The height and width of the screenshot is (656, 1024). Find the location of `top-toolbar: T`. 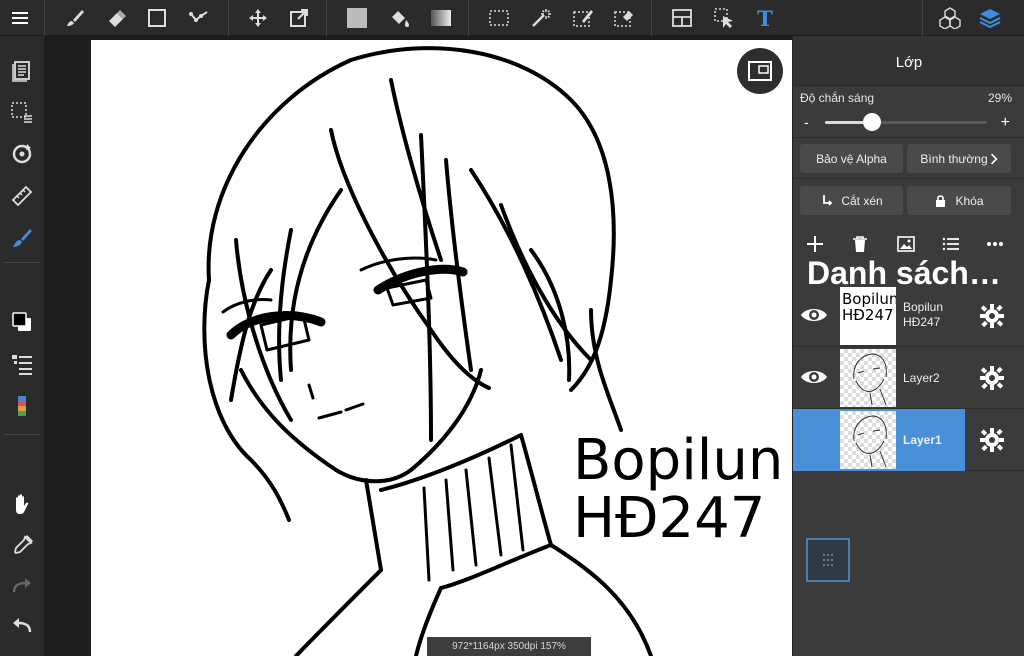

top-toolbar: T is located at coordinates (512, 18).